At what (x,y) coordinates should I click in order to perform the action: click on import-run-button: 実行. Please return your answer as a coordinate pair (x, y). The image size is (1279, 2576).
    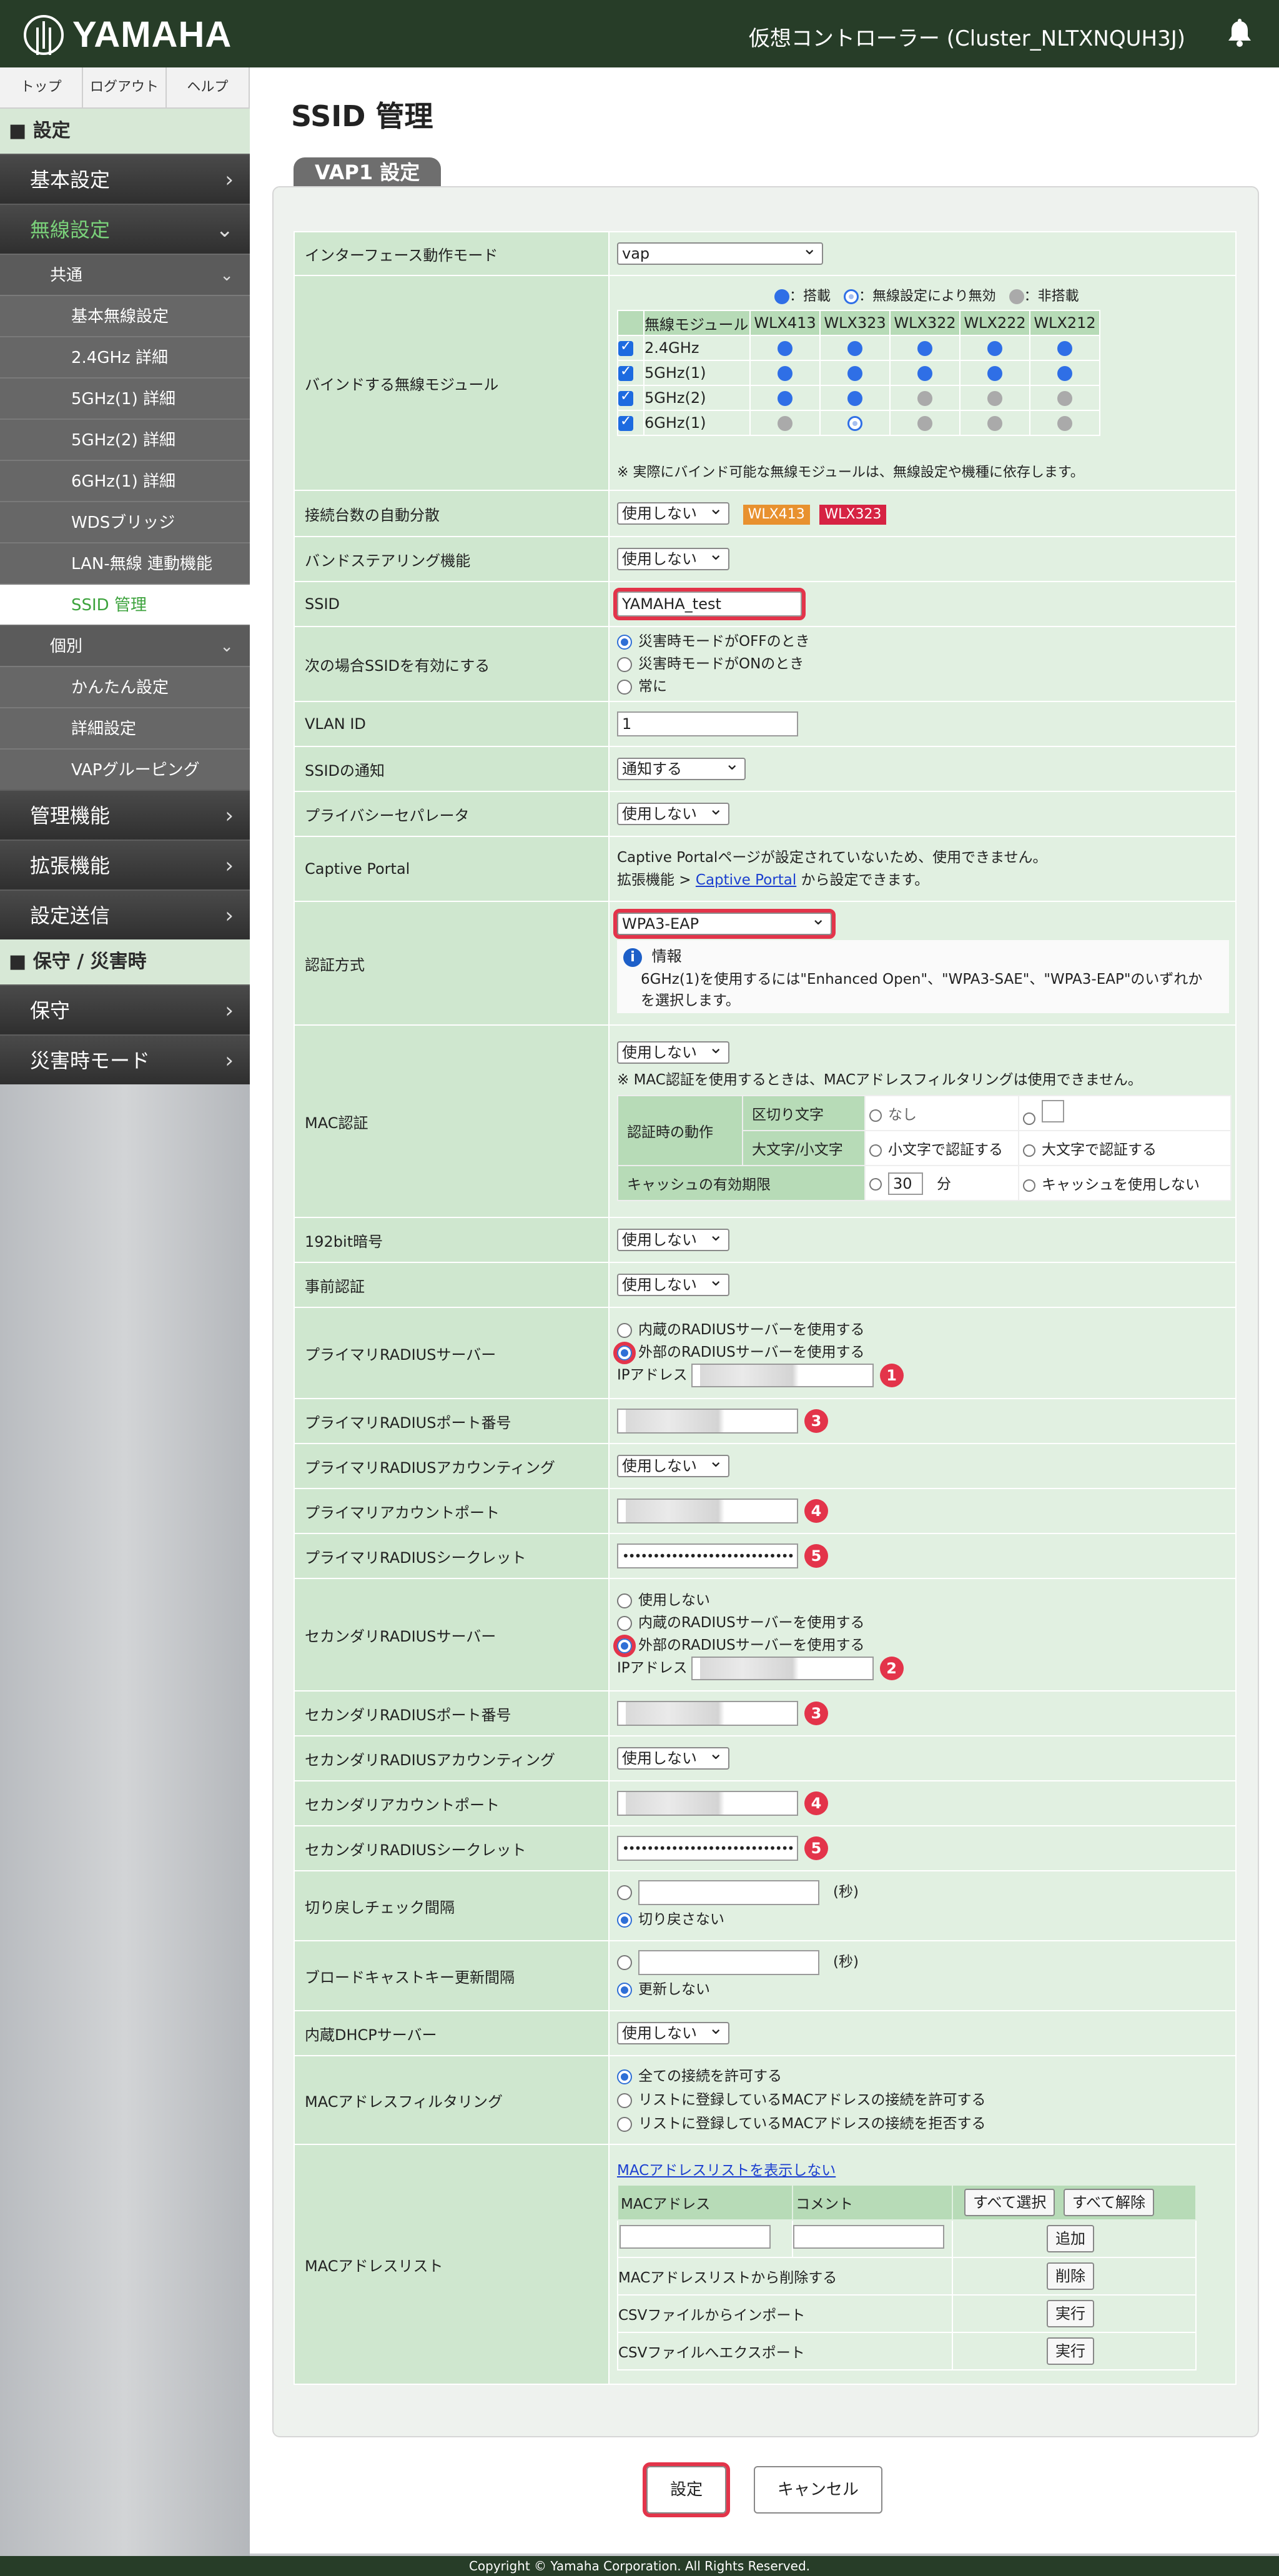
    Looking at the image, I should click on (1070, 2313).